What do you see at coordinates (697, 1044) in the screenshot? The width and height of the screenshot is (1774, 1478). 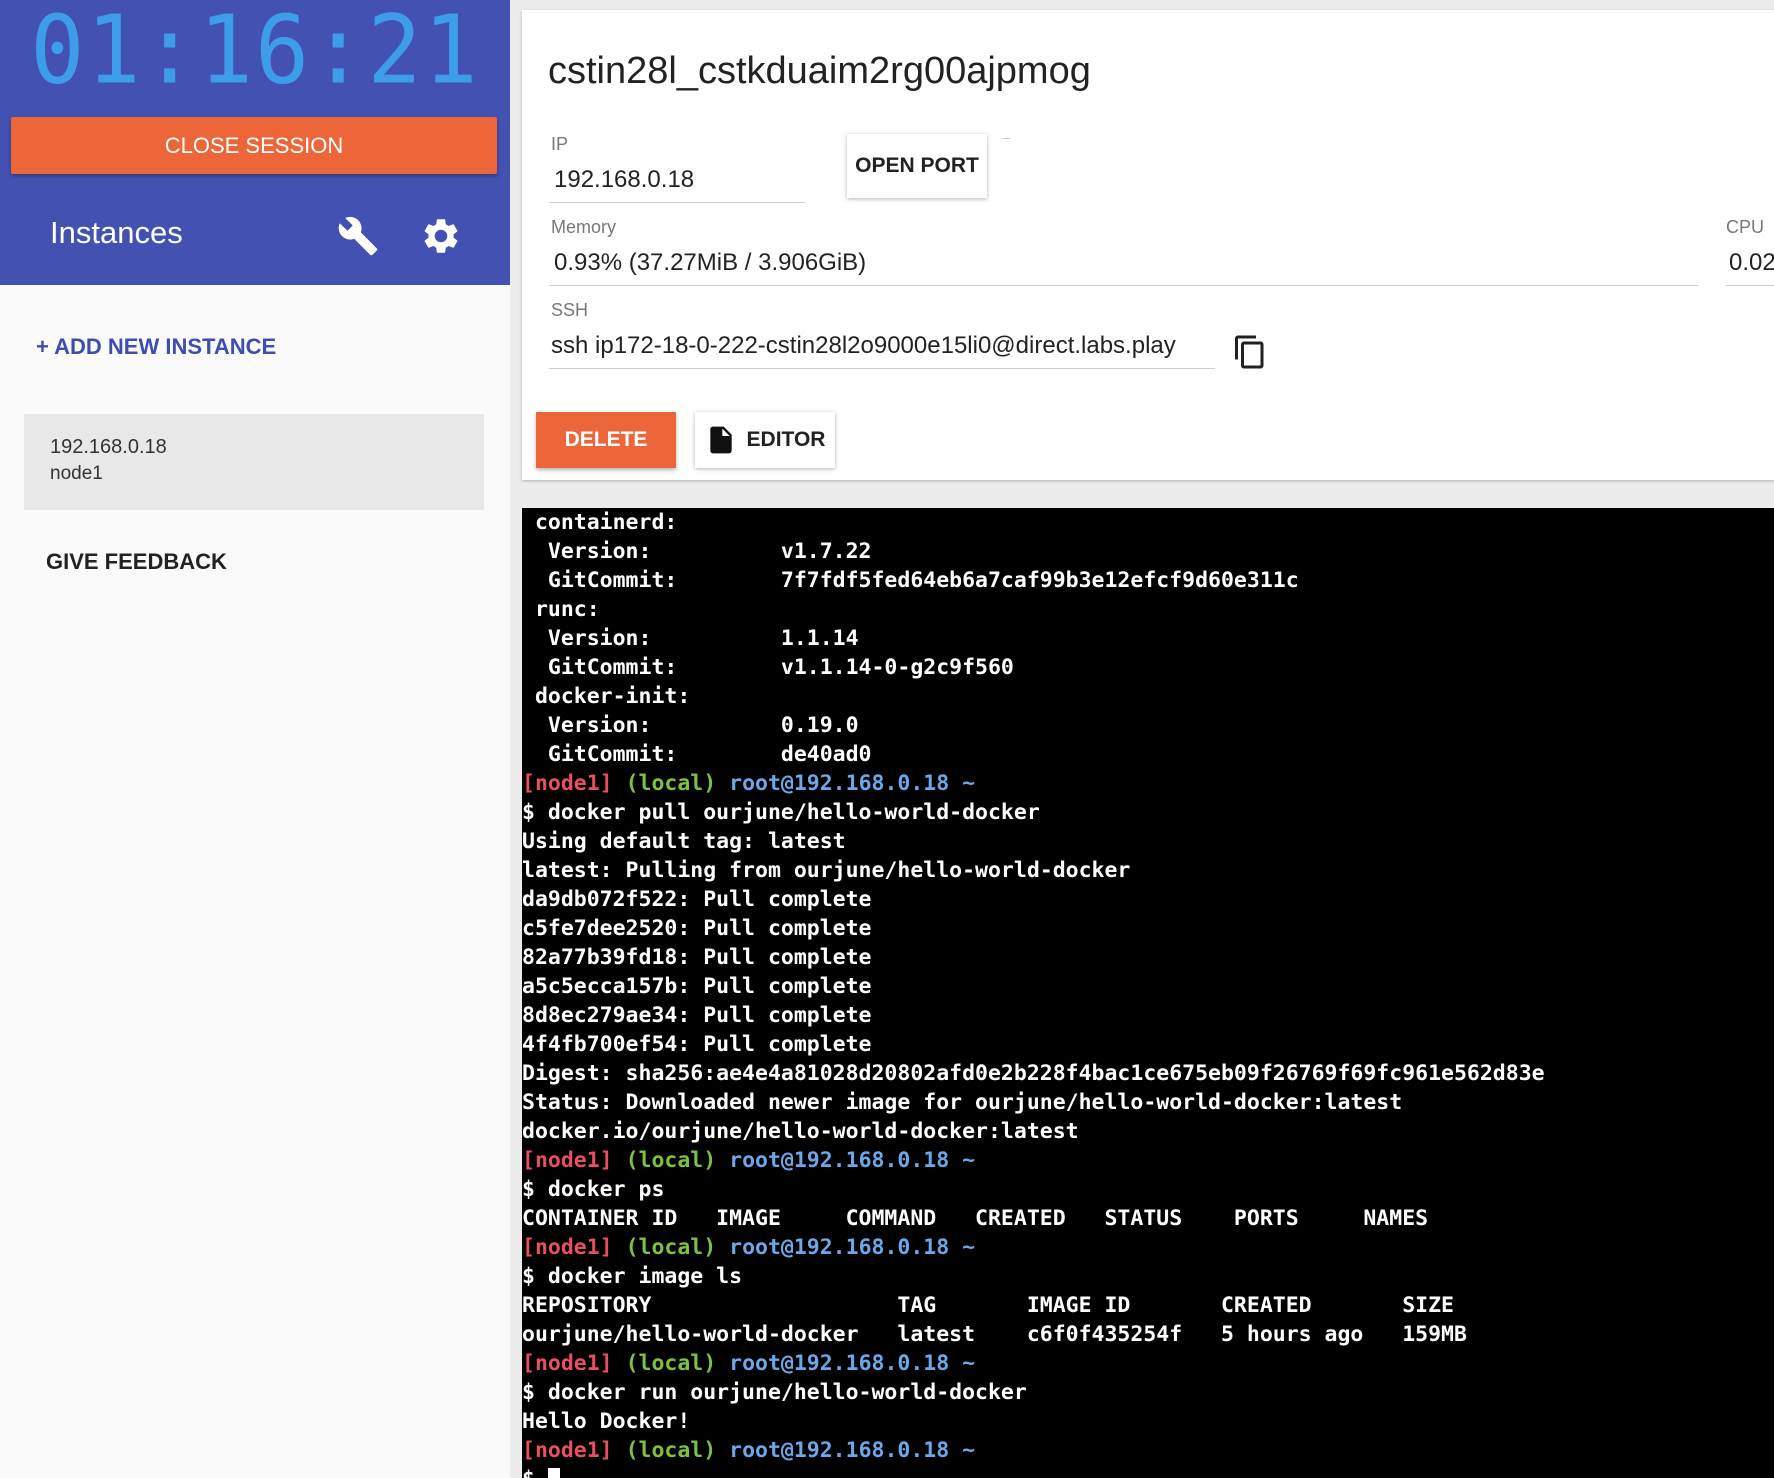 I see `terminal-line-text: 4f4fb700ef54: Pull complete` at bounding box center [697, 1044].